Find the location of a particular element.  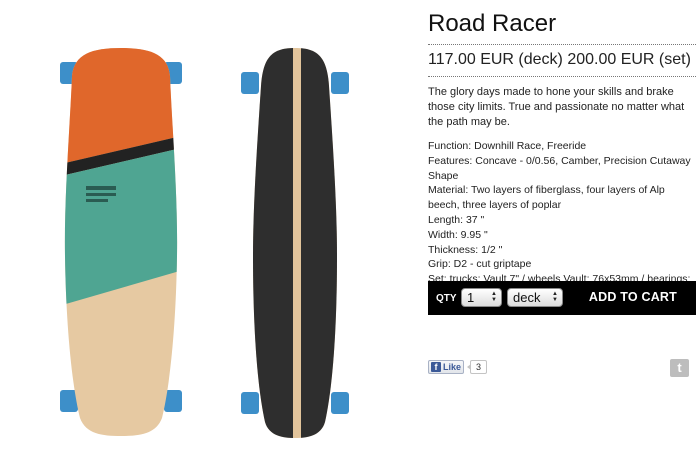

deck-bottom-image is located at coordinates (295, 243).